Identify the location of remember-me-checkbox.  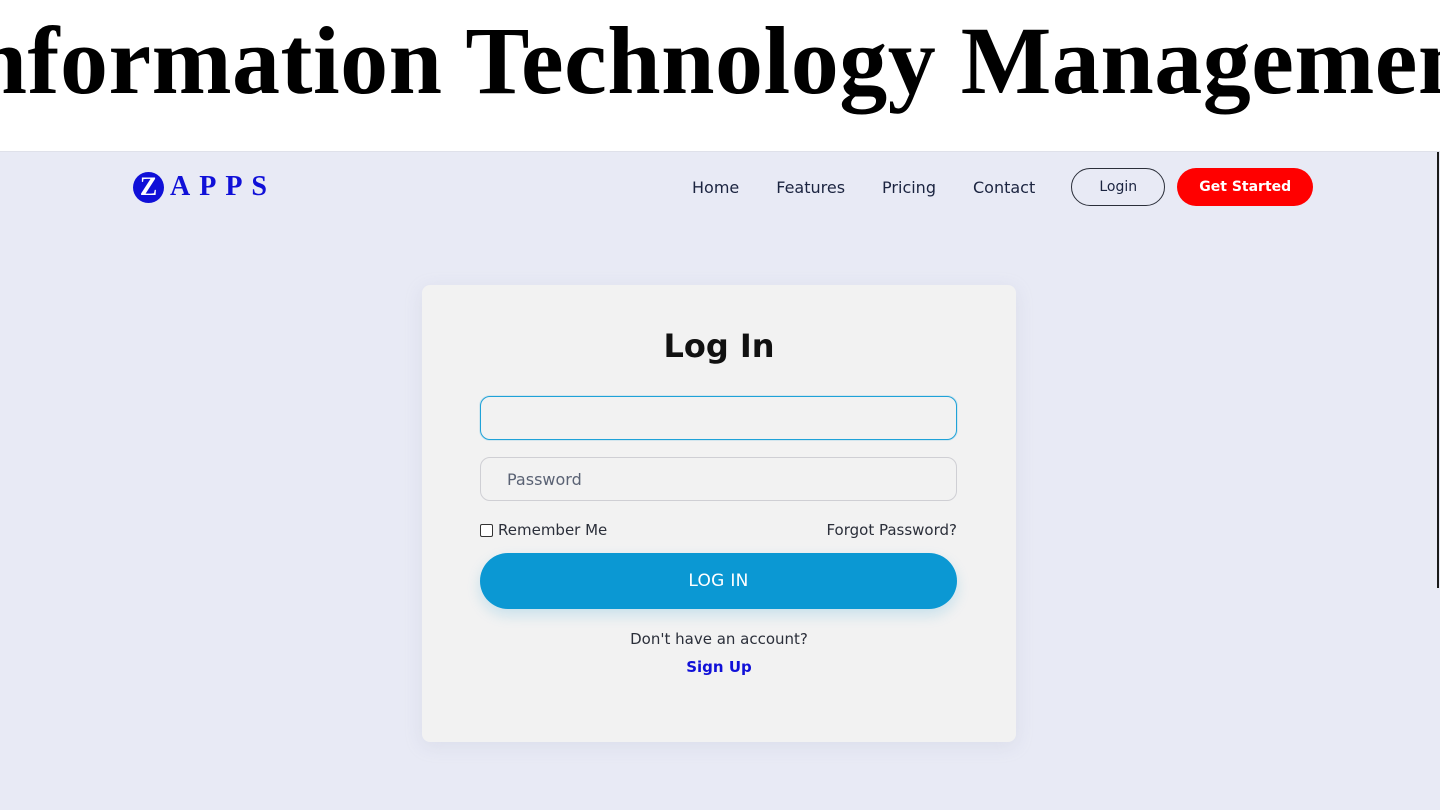
(486, 530).